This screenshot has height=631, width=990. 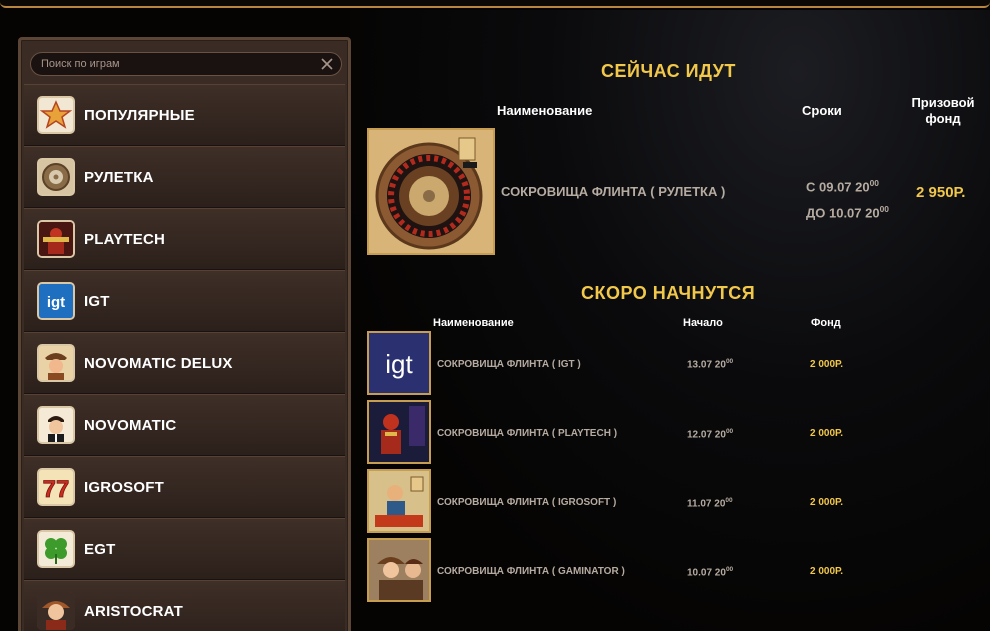 I want to click on upcoming-game-name: СОКРОВИЩА ФЛИНТА ( IGT ), so click(x=509, y=364).